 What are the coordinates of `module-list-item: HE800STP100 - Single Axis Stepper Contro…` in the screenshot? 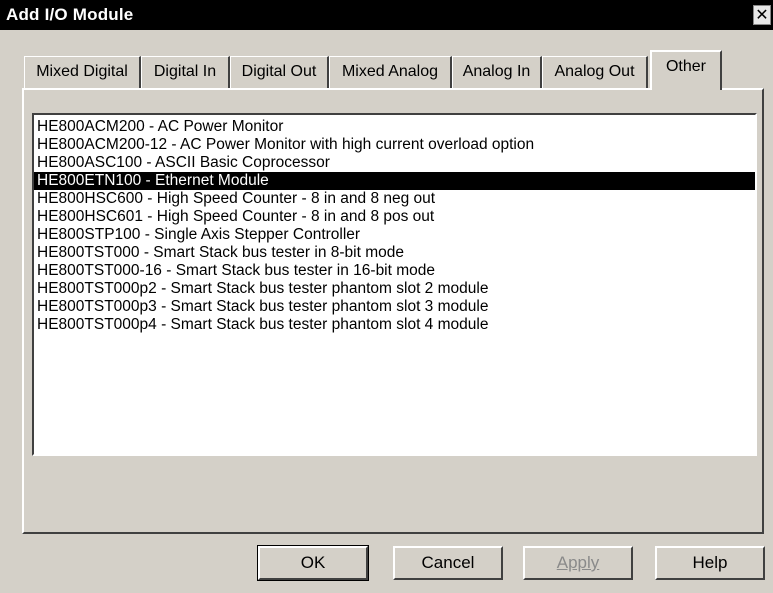 It's located at (394, 235).